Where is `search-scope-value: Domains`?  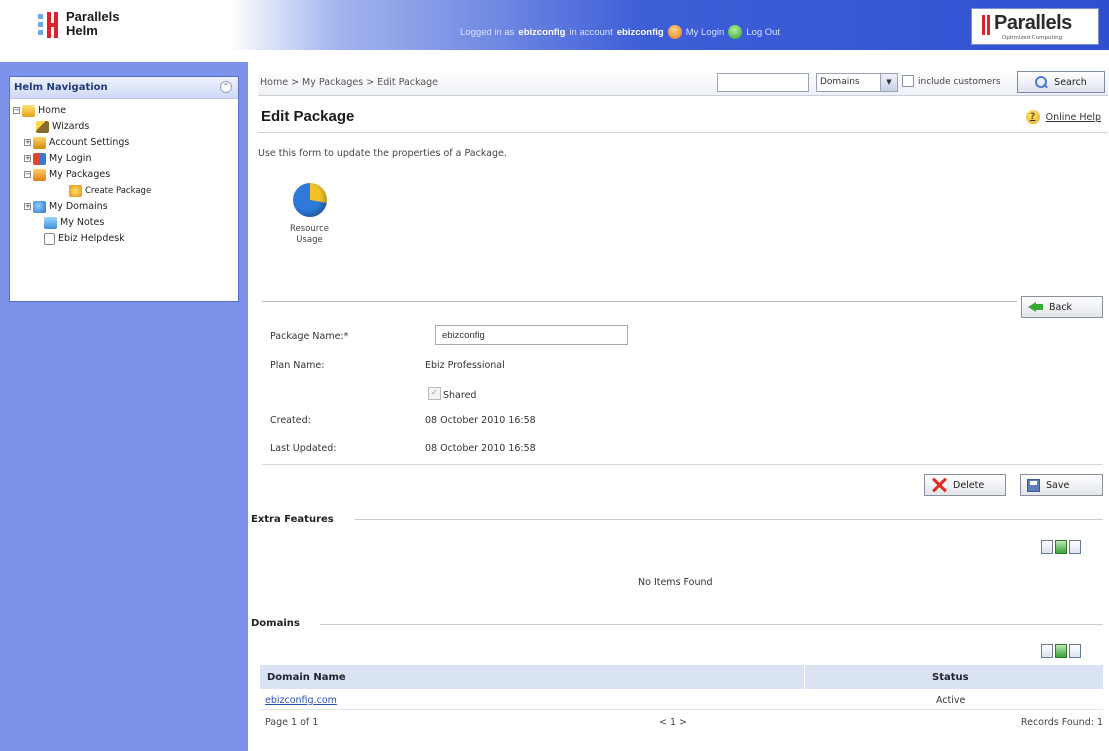
search-scope-value: Domains is located at coordinates (840, 82).